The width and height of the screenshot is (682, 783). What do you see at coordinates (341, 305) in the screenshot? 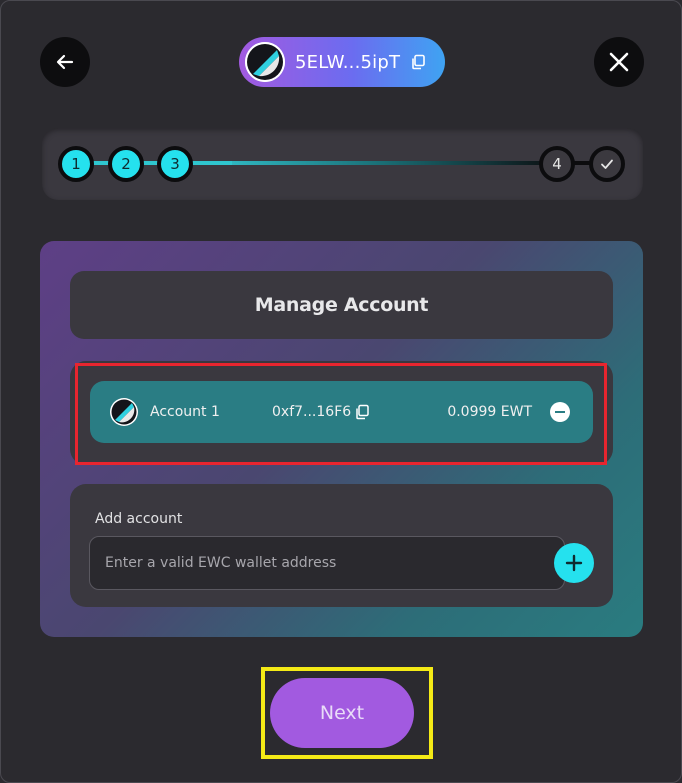
I see `panel-title: Manage Account` at bounding box center [341, 305].